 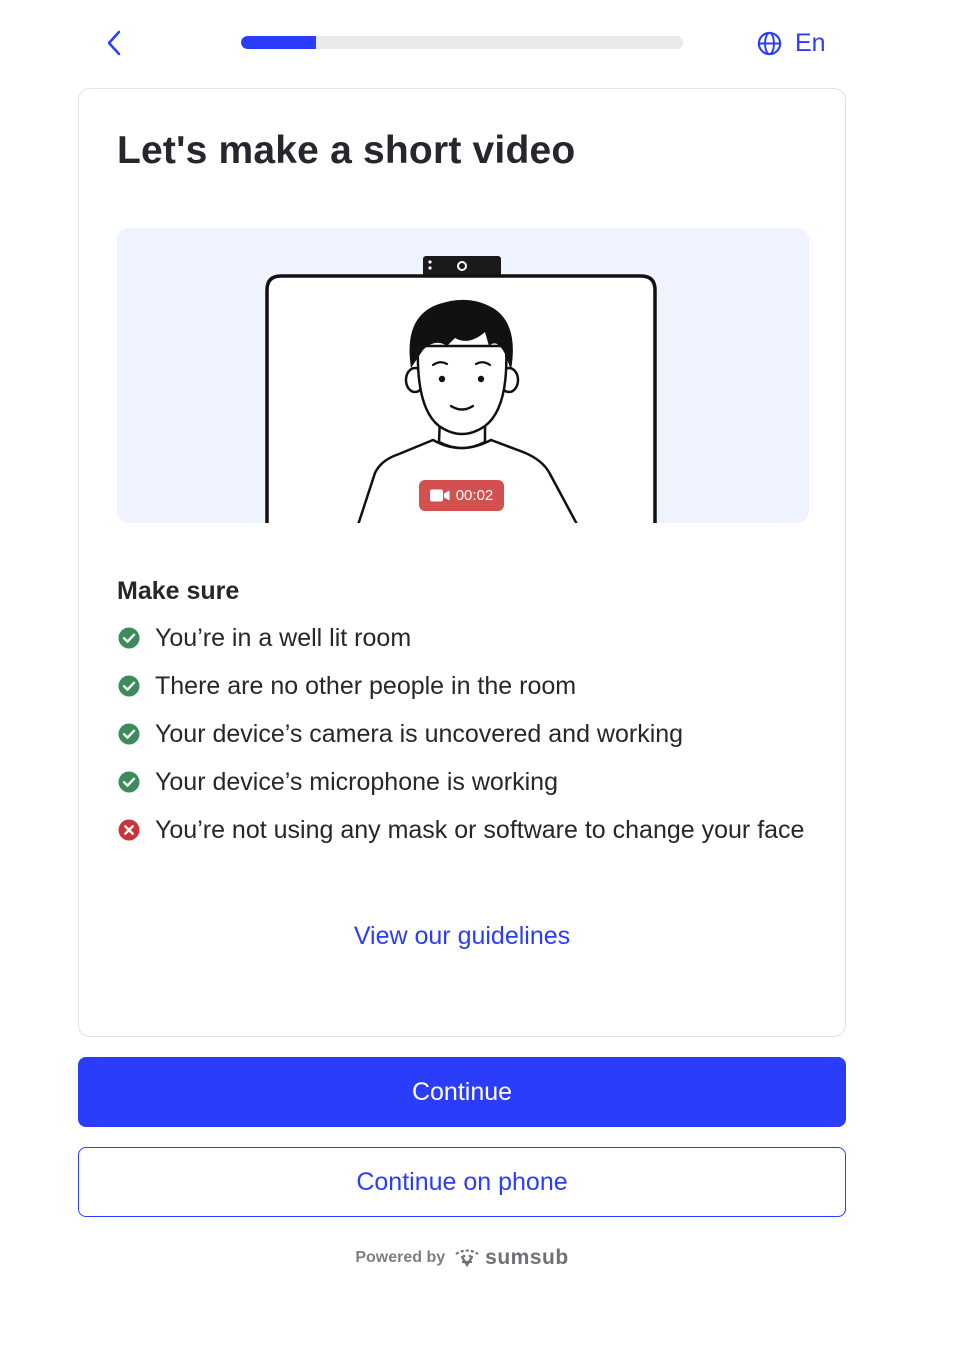 I want to click on continue-button: Continue, so click(x=462, y=1092).